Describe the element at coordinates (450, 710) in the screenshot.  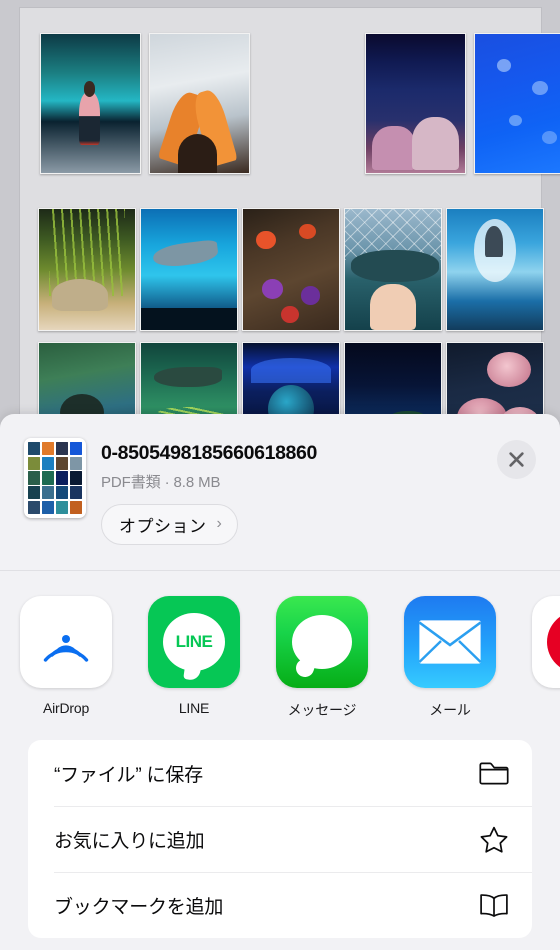
I see `share-target-label: メール` at that location.